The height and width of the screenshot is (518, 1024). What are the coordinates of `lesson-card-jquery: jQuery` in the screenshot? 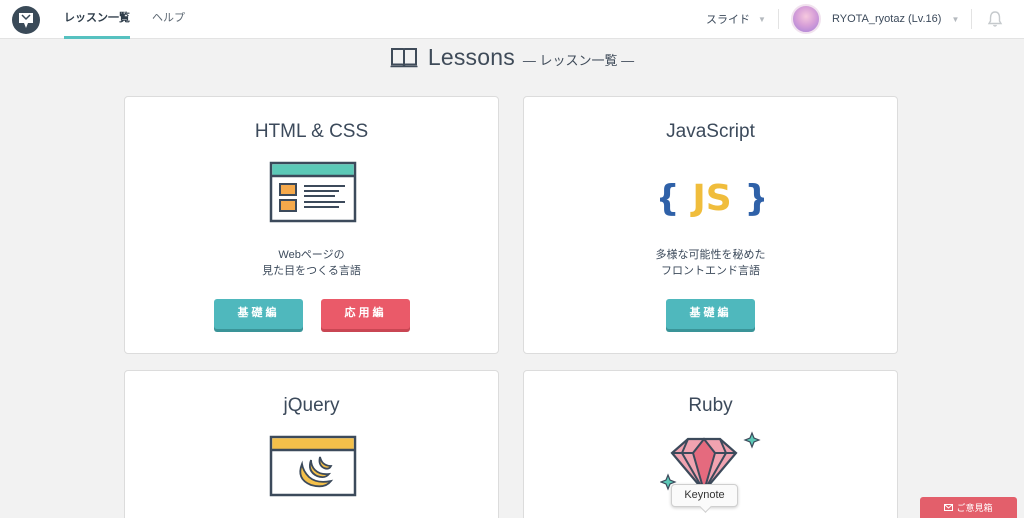 It's located at (311, 444).